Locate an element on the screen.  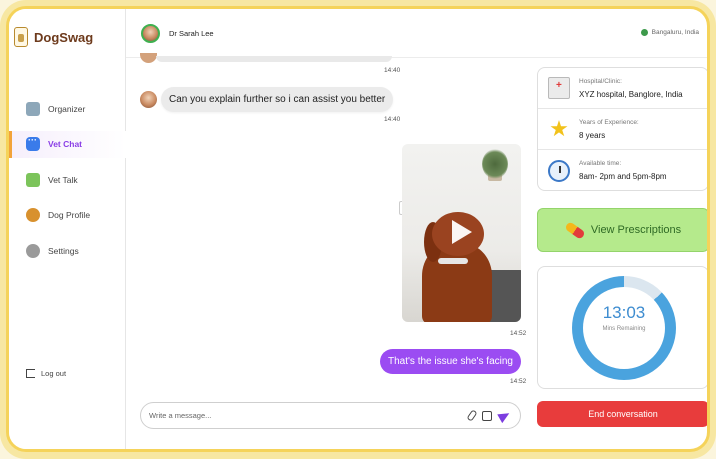
sidebar-item-label: Settings is located at coordinates (63, 250).